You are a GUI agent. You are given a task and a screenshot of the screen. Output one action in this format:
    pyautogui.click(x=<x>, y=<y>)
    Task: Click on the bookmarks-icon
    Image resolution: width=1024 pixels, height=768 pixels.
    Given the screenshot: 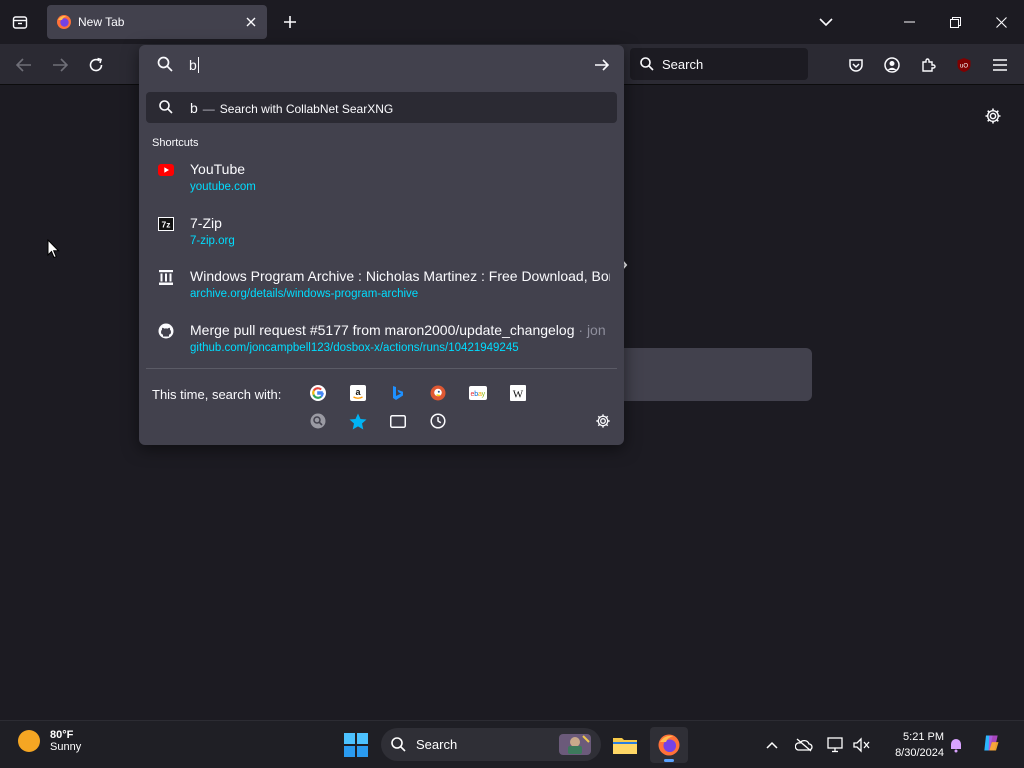 What is the action you would take?
    pyautogui.click(x=358, y=421)
    